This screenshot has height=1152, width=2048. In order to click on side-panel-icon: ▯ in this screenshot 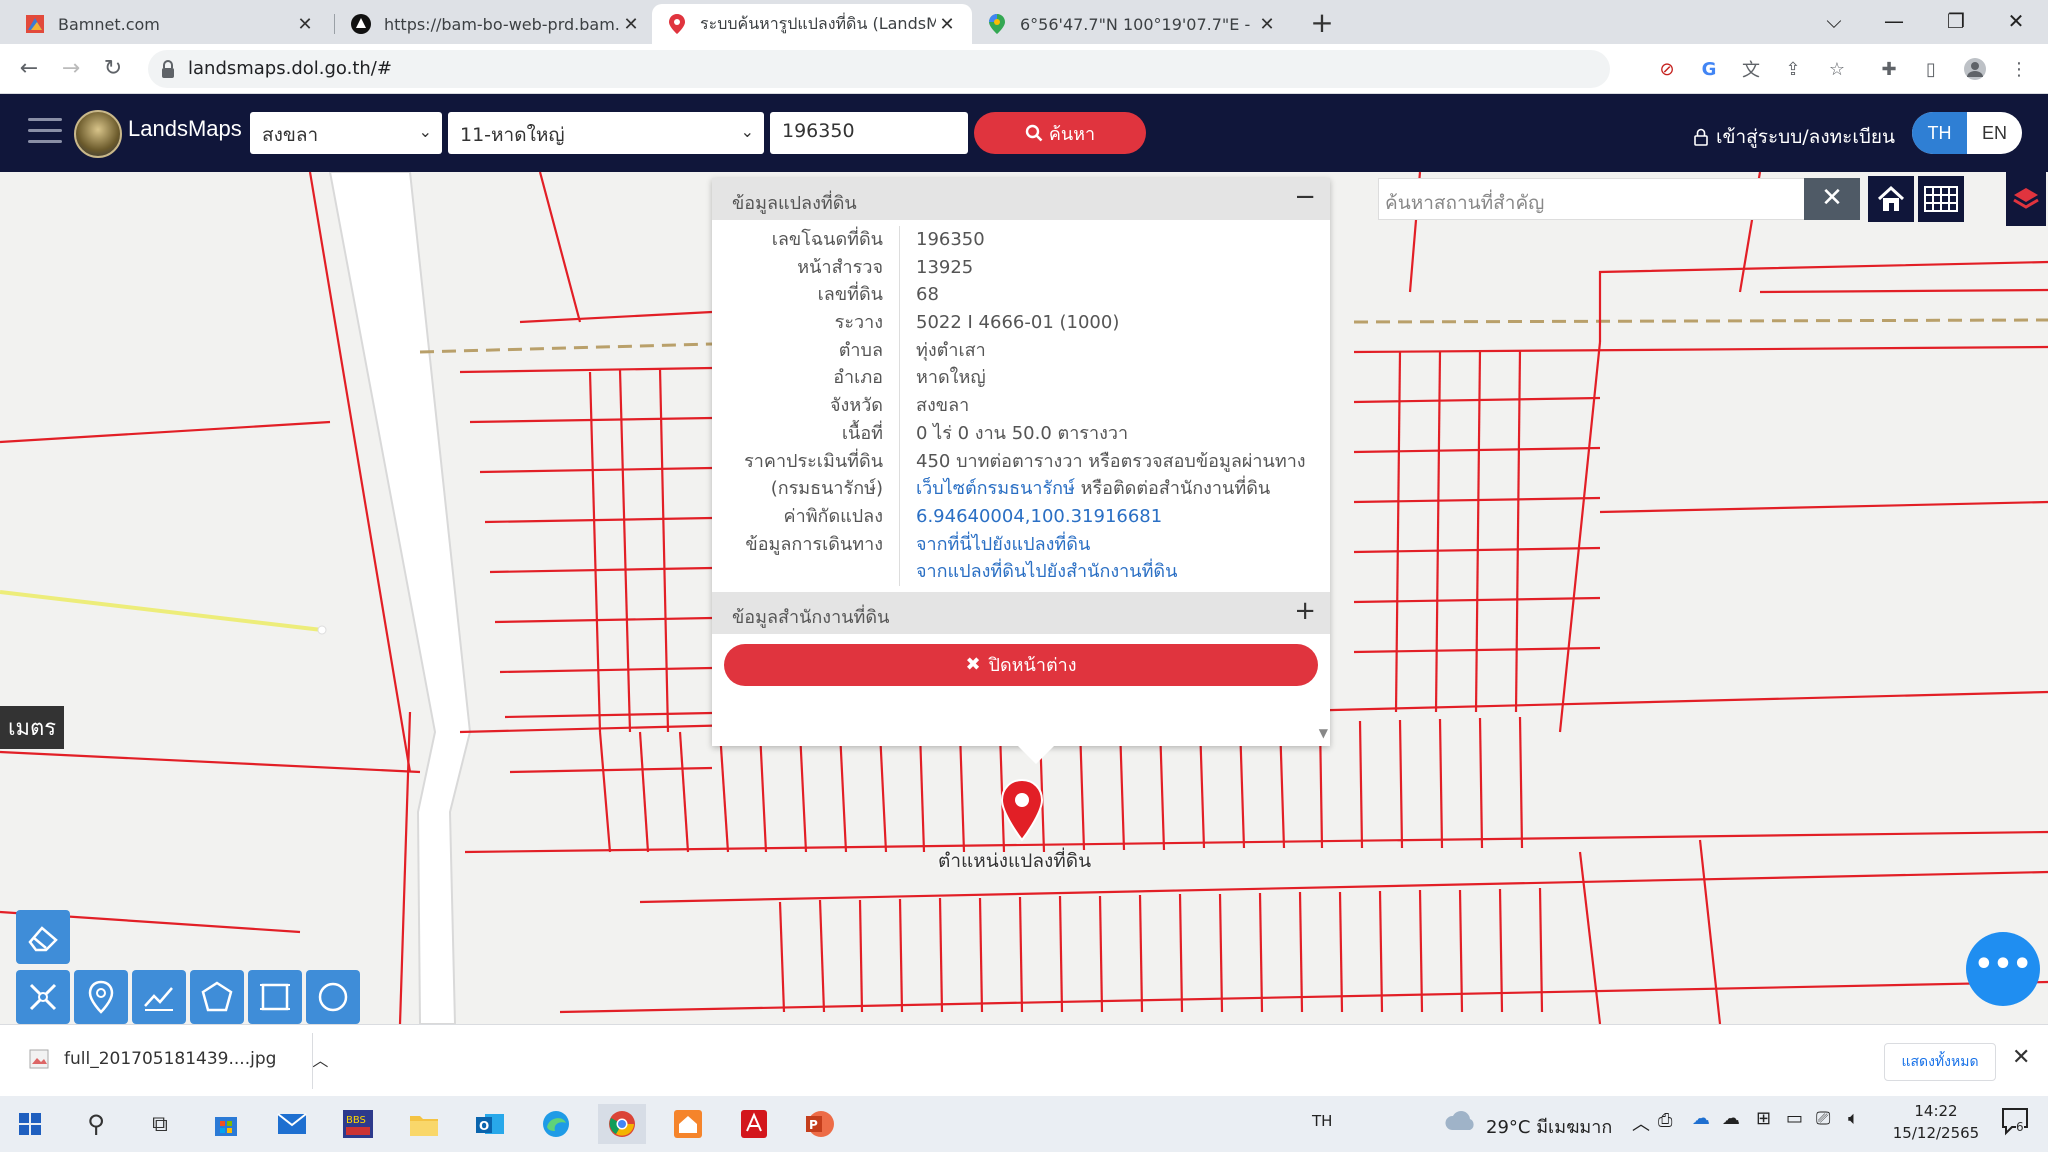, I will do `click(1931, 69)`.